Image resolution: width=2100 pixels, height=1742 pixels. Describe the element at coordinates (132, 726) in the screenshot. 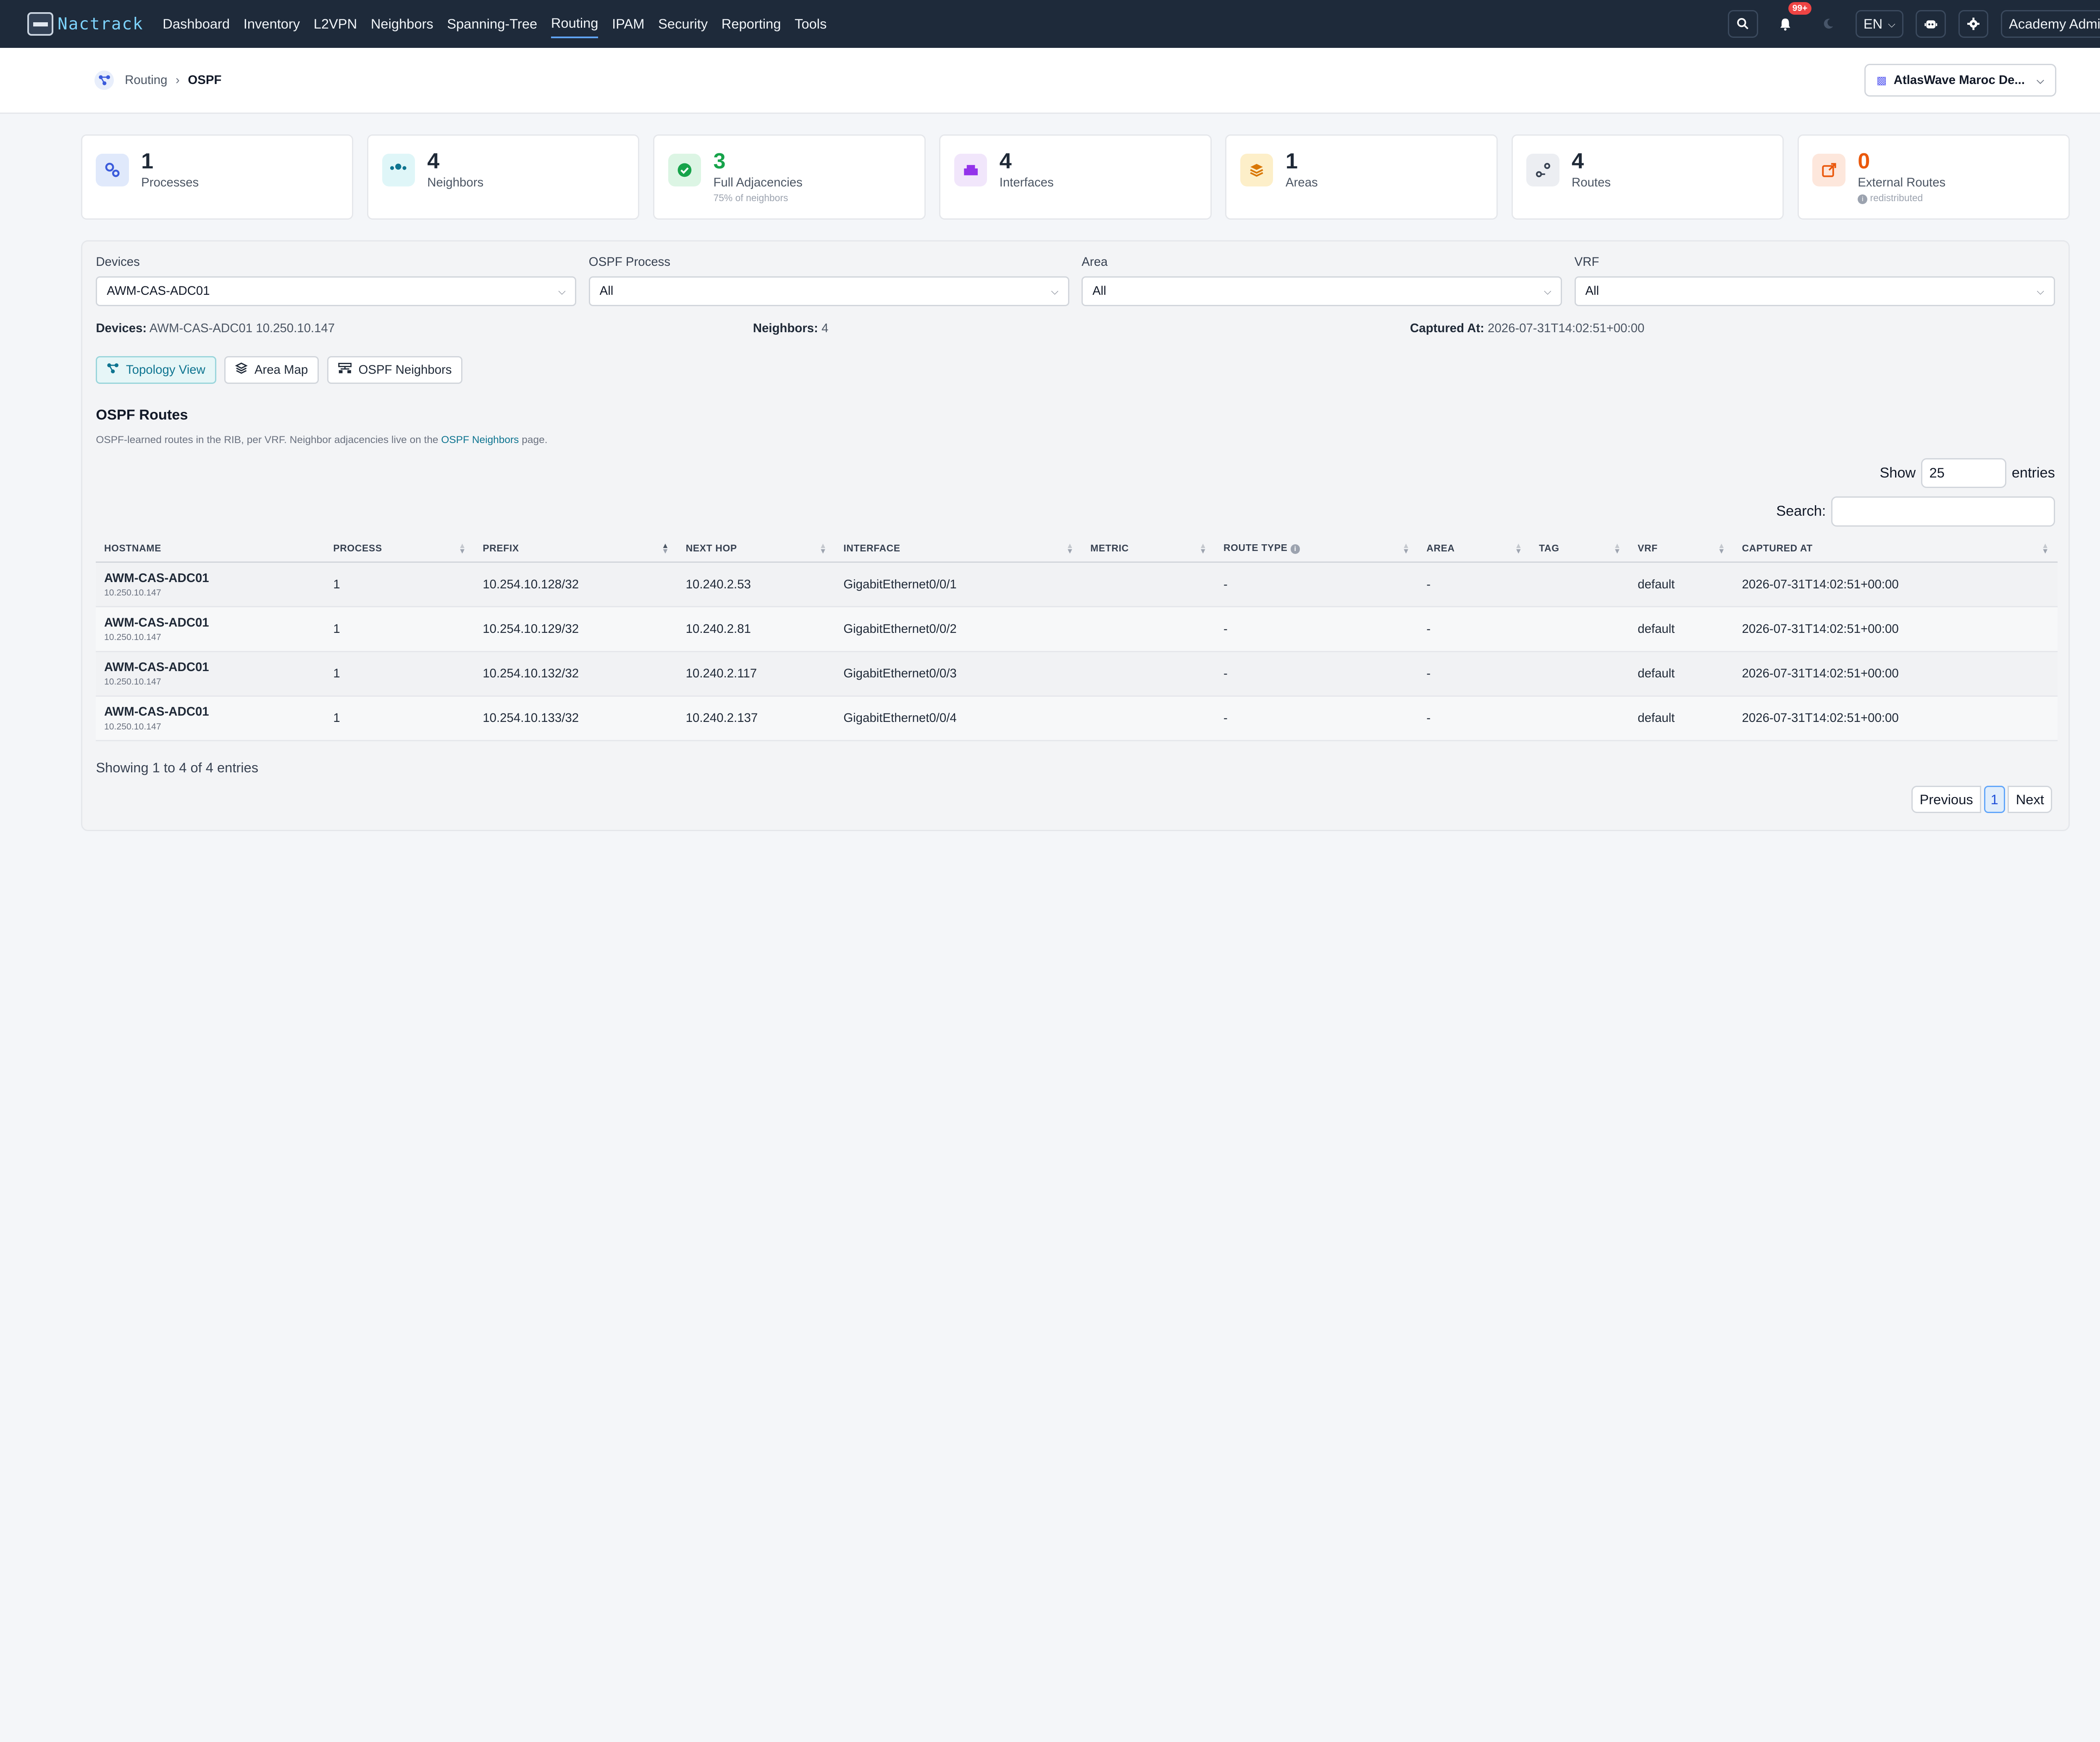

I see `host-ip: 10.250.10.147` at that location.